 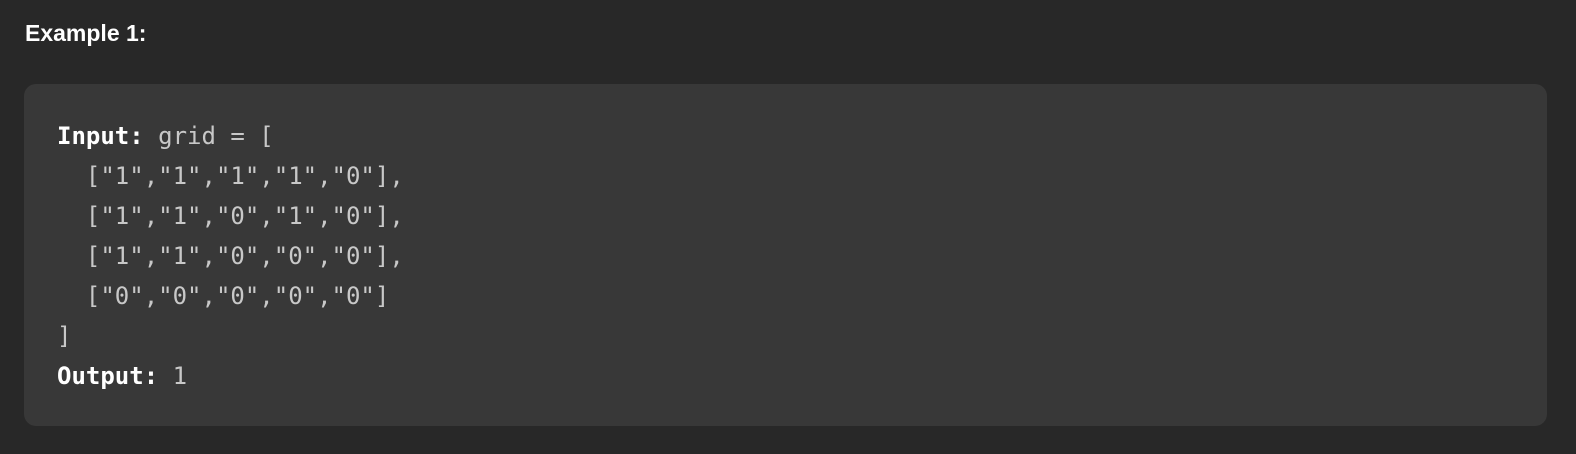 I want to click on input-value-open: grid = [, so click(x=208, y=136).